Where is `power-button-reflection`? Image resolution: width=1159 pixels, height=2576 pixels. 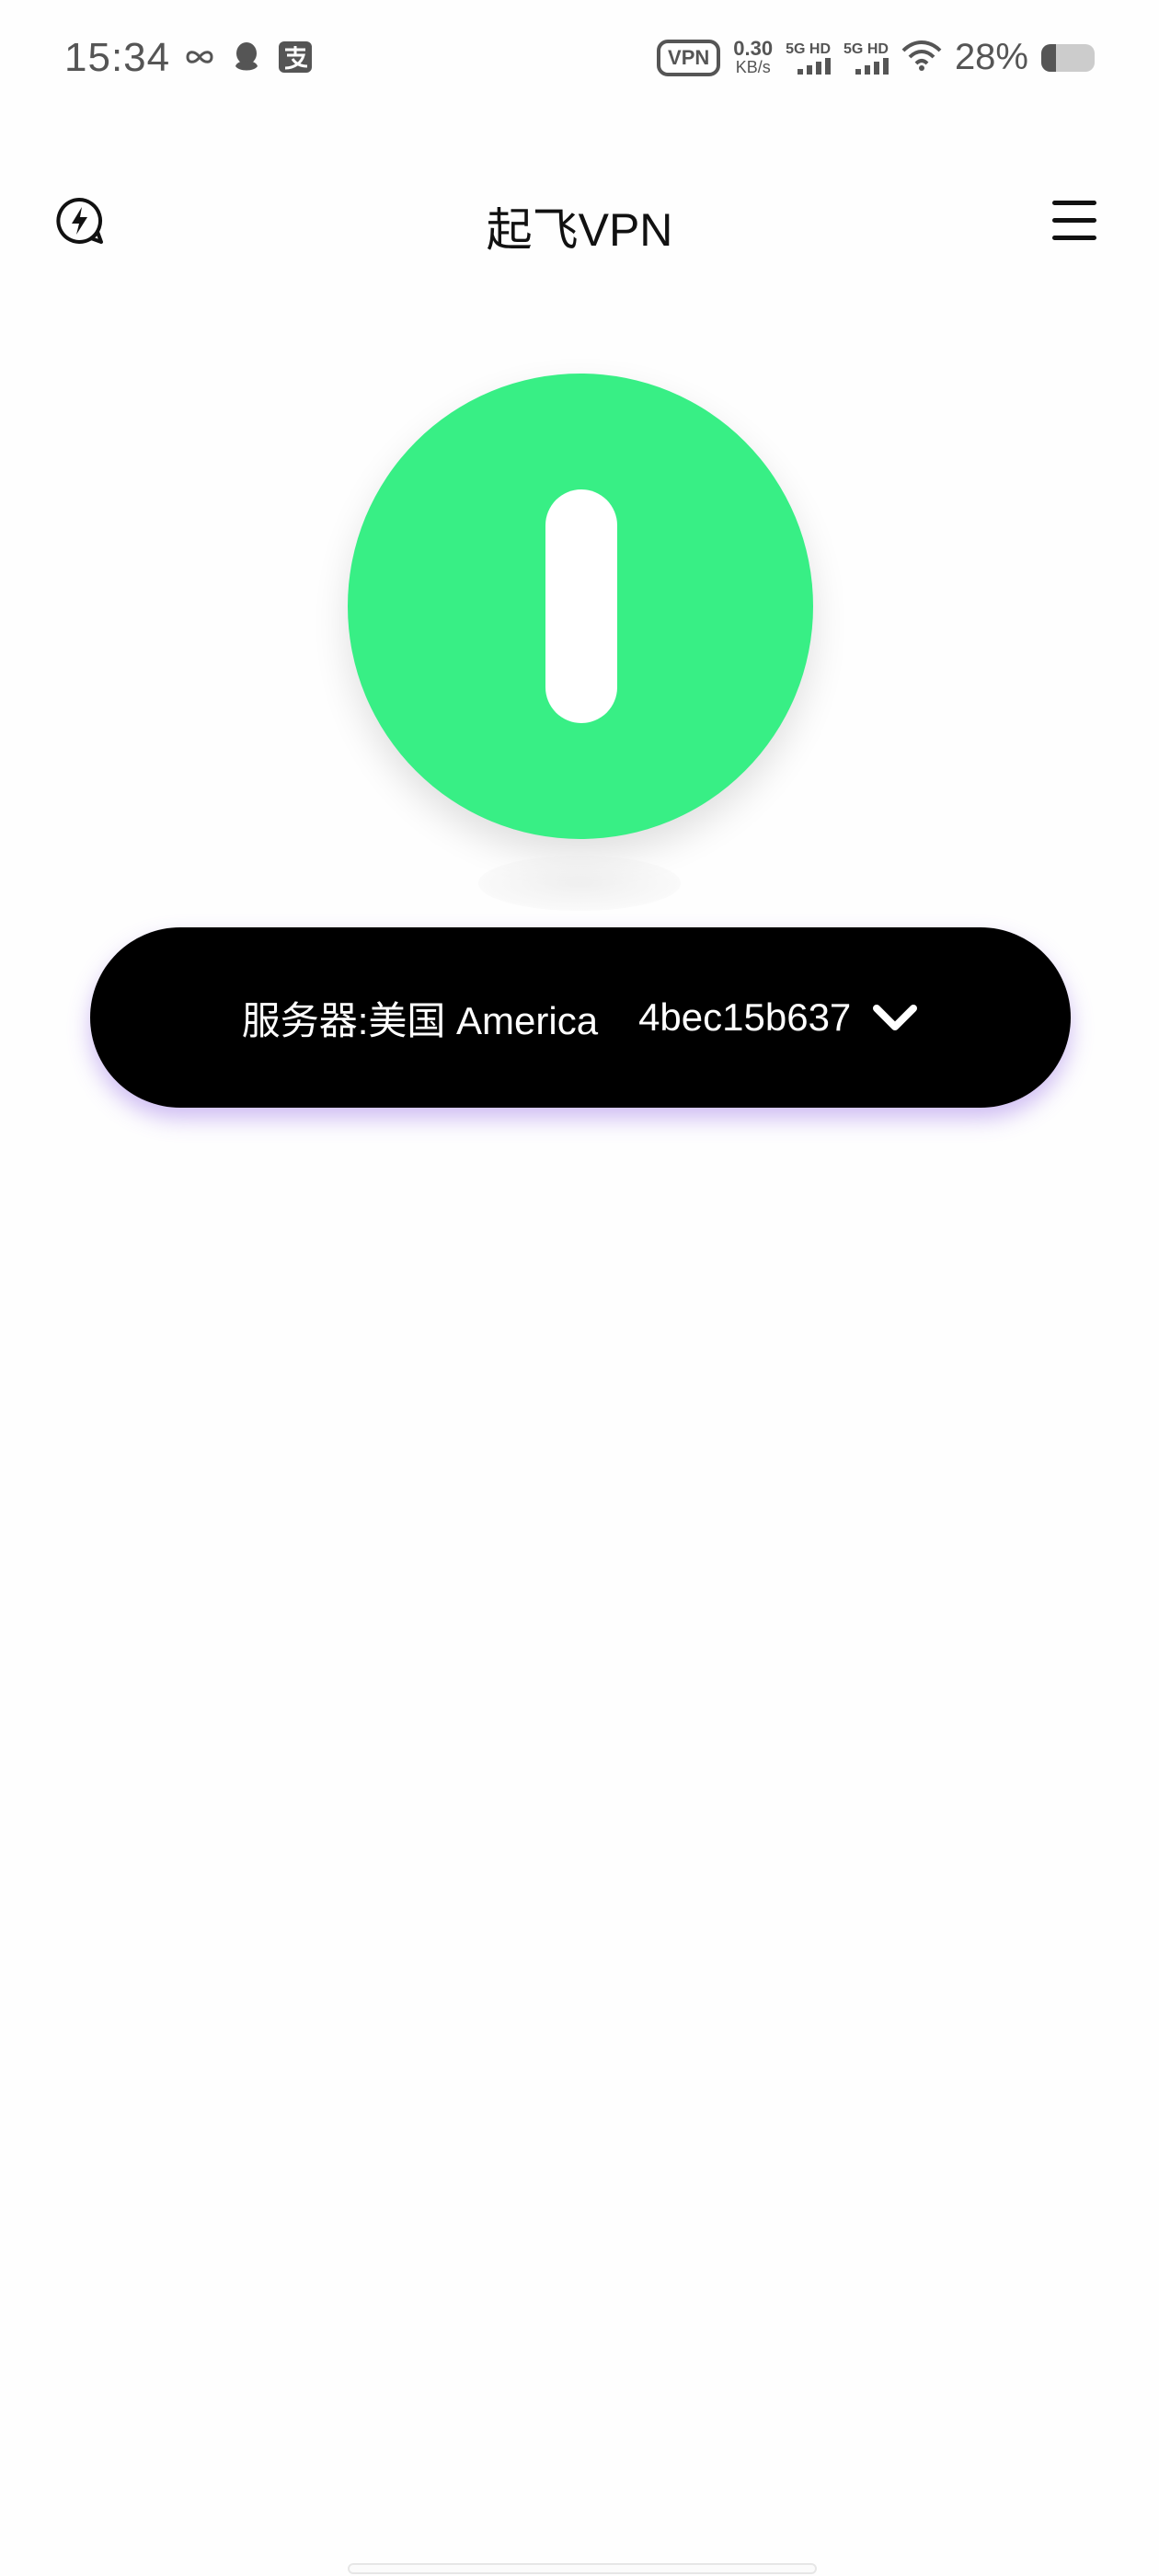 power-button-reflection is located at coordinates (579, 883).